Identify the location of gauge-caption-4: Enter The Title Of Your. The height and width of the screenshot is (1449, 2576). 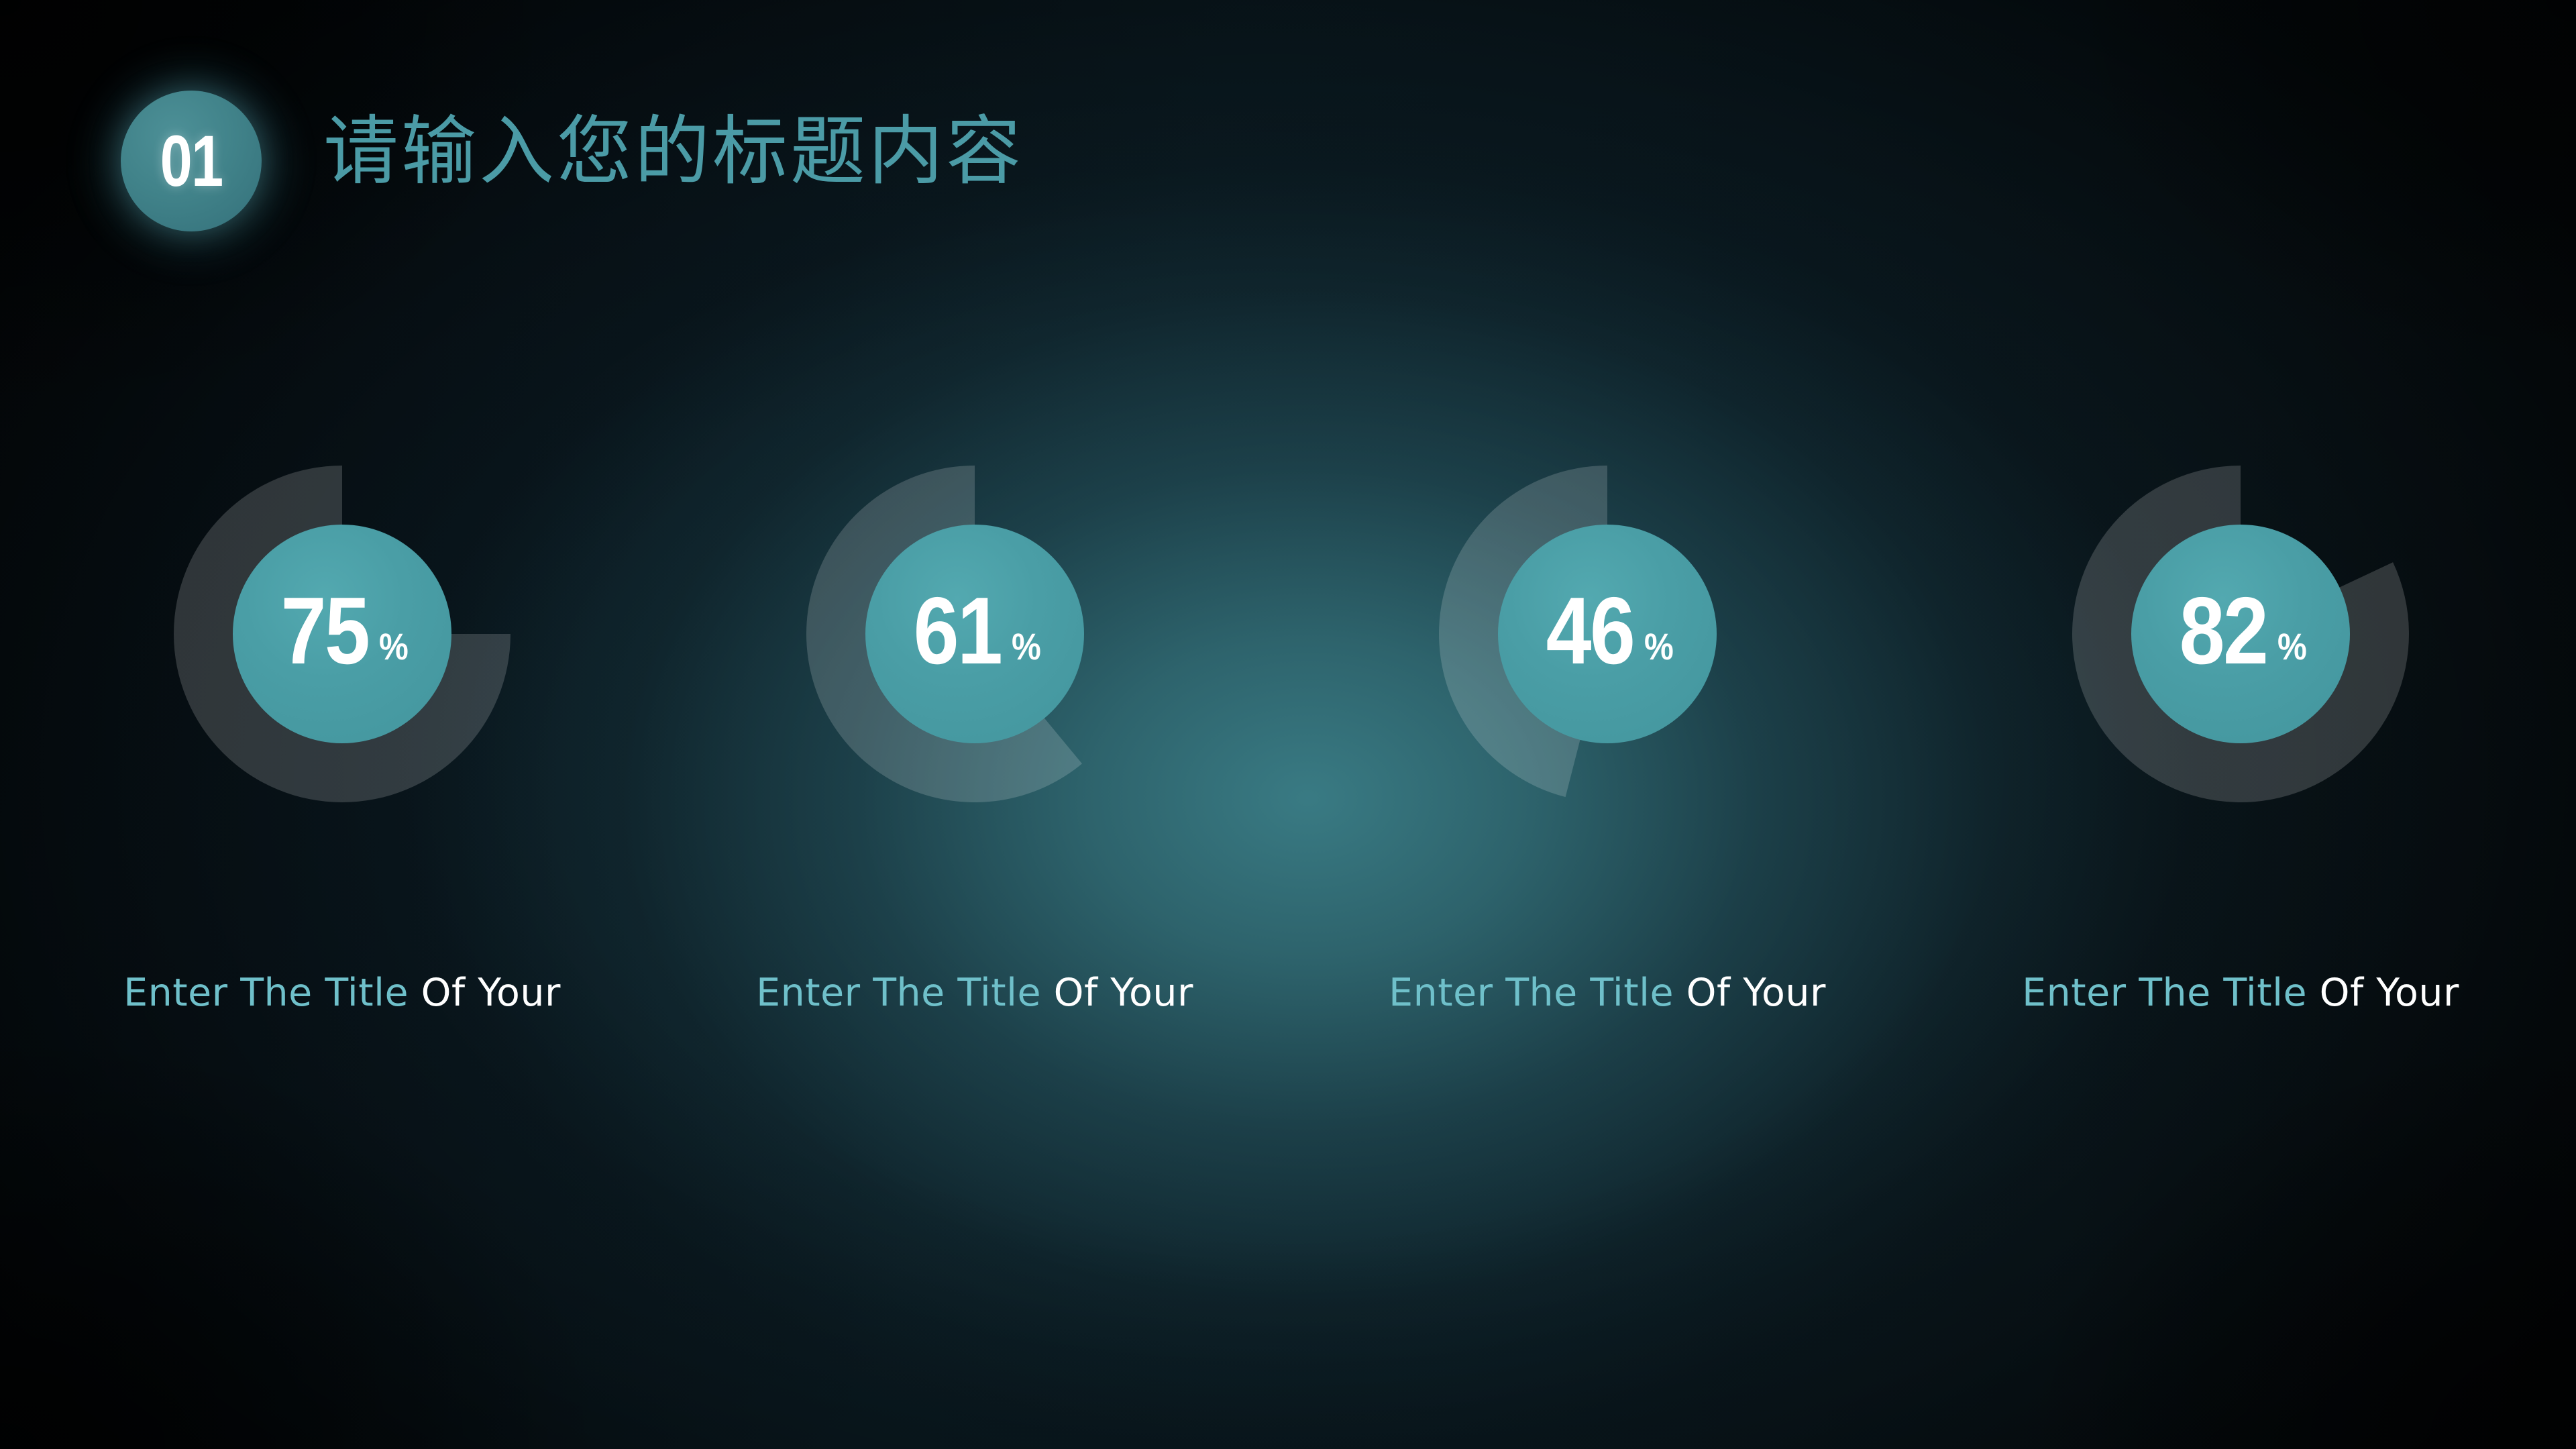
(2240, 993).